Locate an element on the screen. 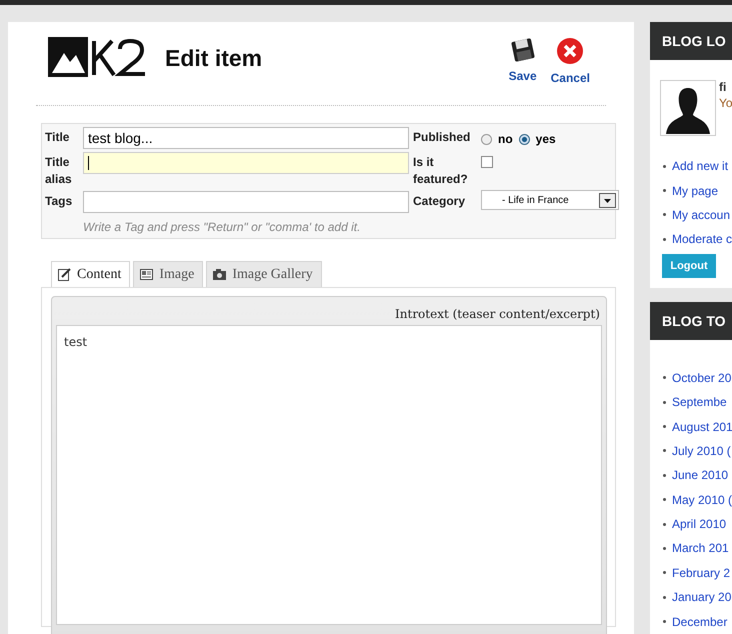  archive-link: December is located at coordinates (700, 621).